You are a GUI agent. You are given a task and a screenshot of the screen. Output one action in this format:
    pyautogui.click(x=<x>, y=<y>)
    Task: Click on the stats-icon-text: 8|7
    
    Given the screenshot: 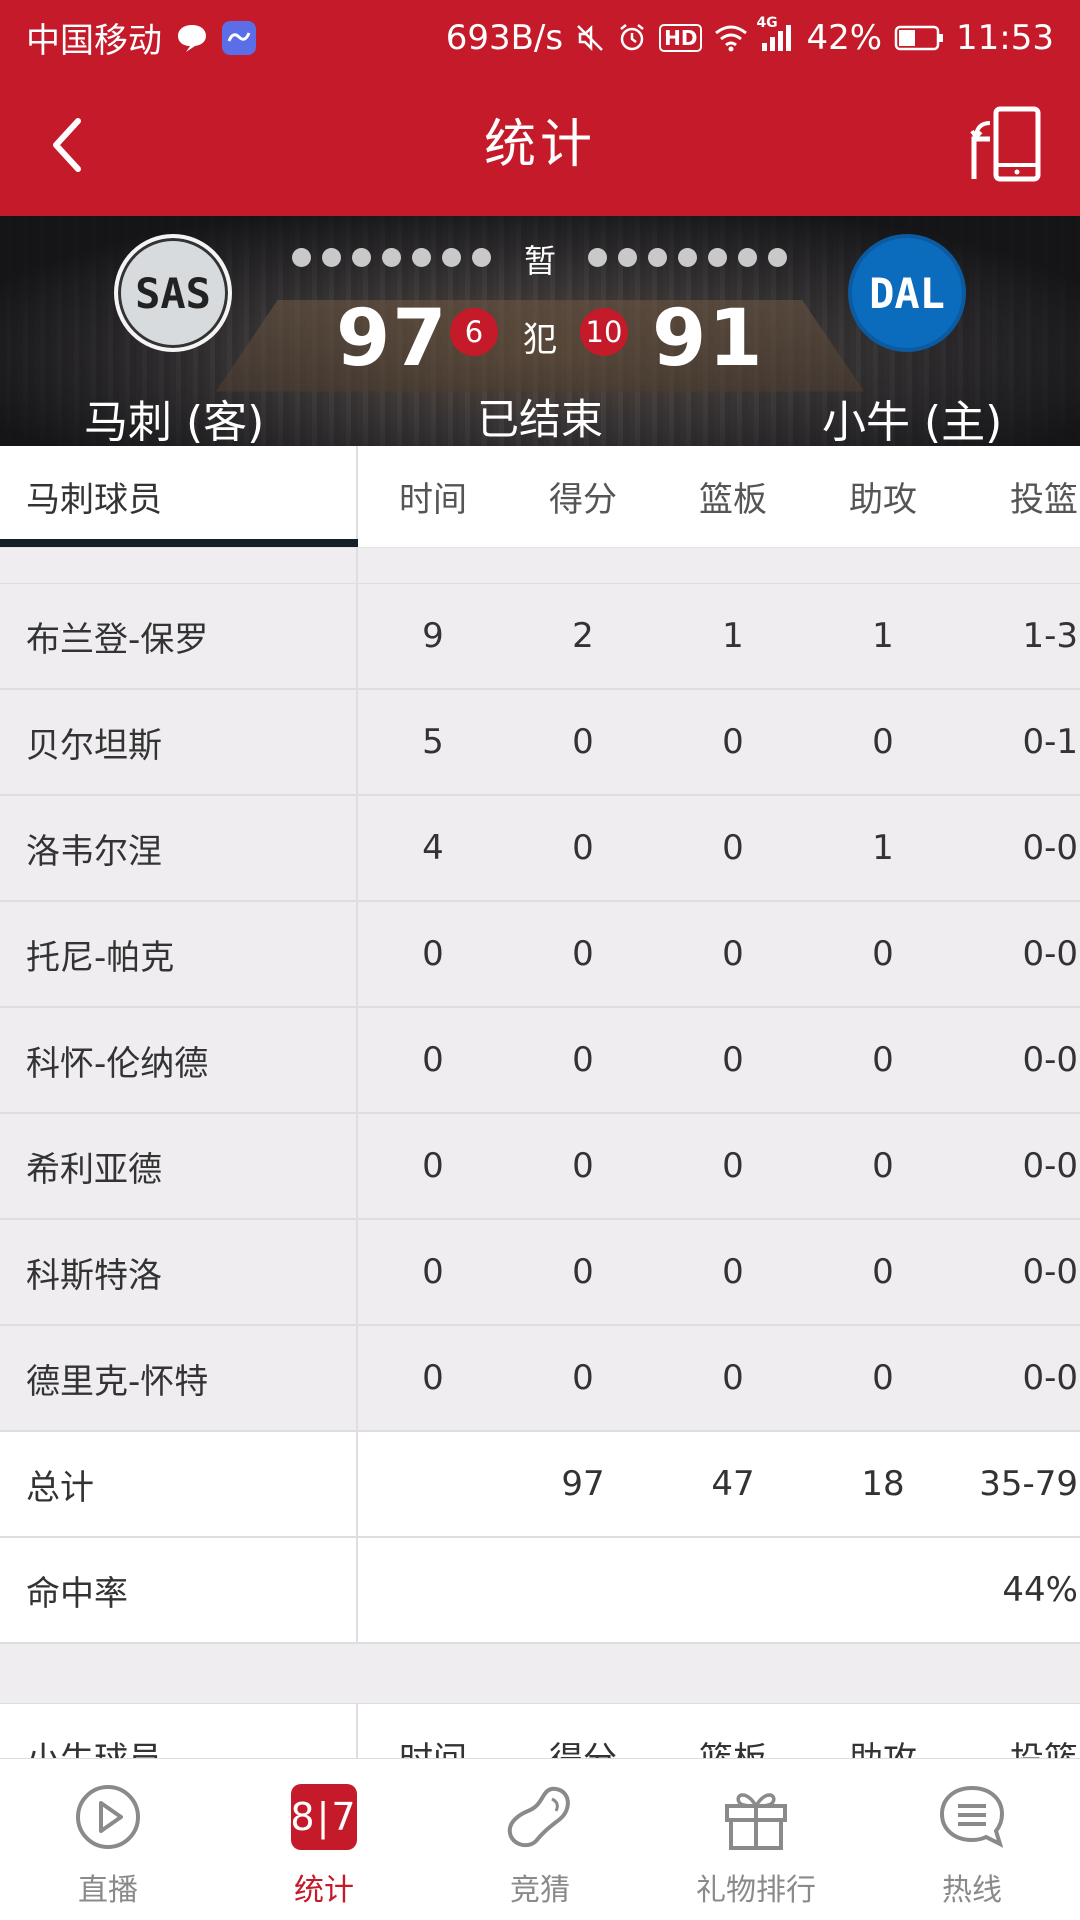 What is the action you would take?
    pyautogui.click(x=323, y=1817)
    